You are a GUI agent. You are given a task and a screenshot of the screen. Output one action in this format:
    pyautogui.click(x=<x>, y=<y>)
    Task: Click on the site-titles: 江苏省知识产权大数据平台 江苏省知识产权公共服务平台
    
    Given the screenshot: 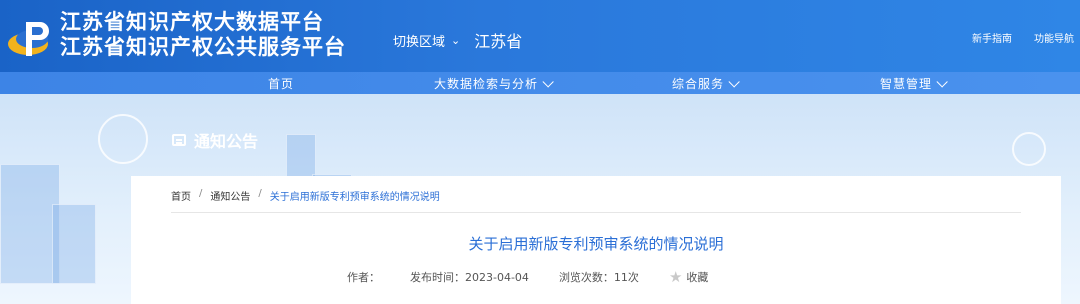 What is the action you would take?
    pyautogui.click(x=203, y=35)
    